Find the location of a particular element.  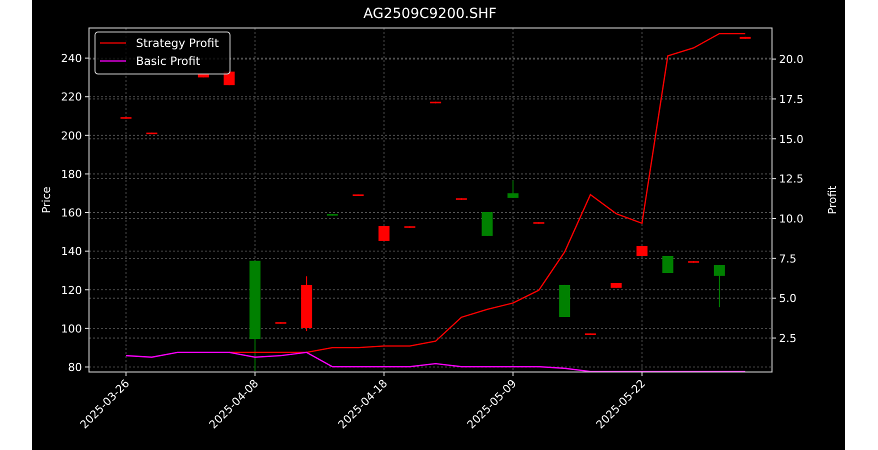

axis-tick-label: 2.5 is located at coordinates (787, 339).